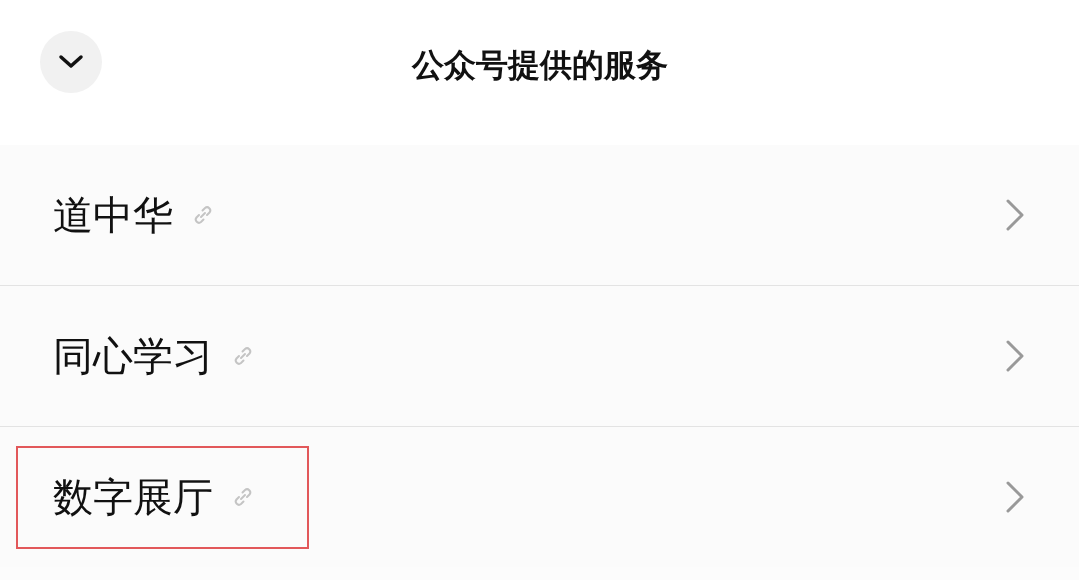 This screenshot has height=580, width=1079. What do you see at coordinates (133, 497) in the screenshot?
I see `service-name: 数字展厅` at bounding box center [133, 497].